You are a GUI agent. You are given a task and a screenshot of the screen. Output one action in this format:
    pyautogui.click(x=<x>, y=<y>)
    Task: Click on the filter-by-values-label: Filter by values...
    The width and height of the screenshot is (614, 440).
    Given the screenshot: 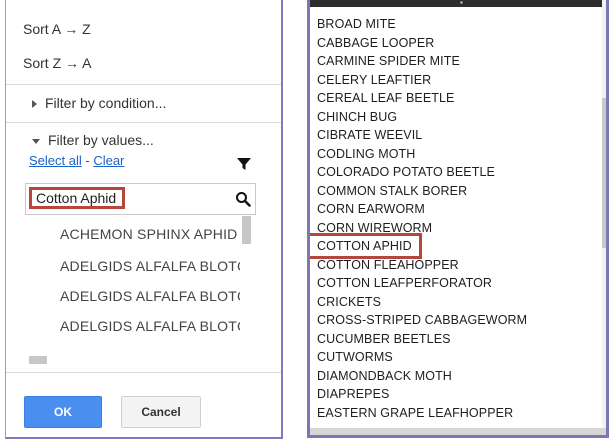 What is the action you would take?
    pyautogui.click(x=101, y=140)
    